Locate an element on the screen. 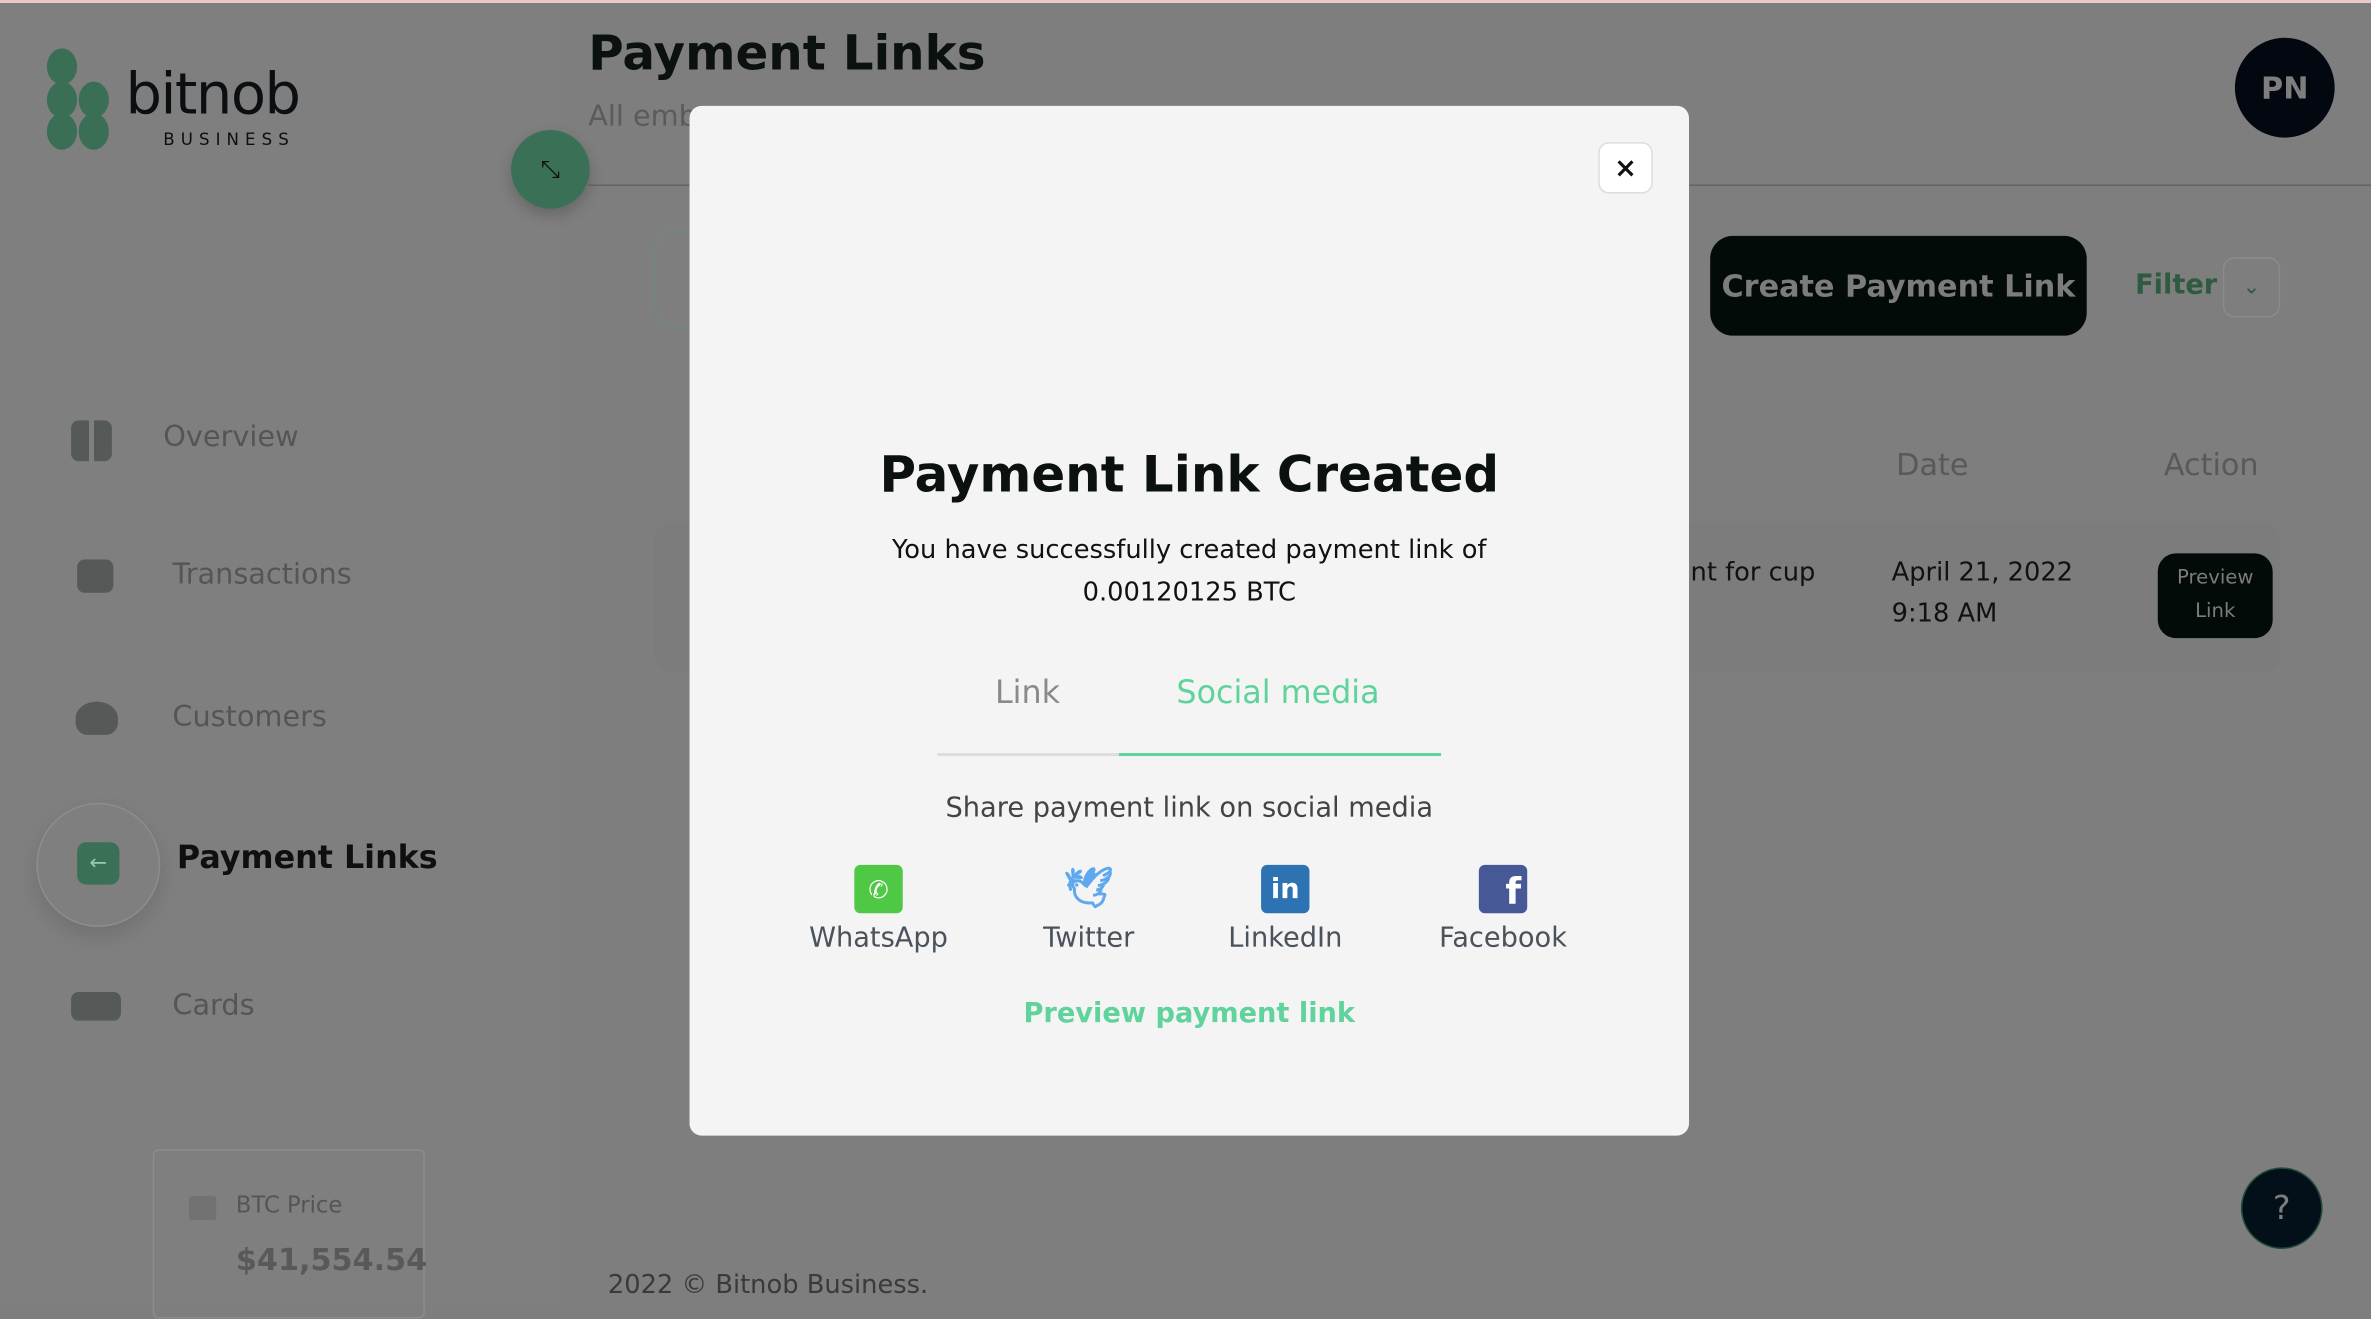 The width and height of the screenshot is (2371, 1319). collapse-icon: ⤡ is located at coordinates (550, 168).